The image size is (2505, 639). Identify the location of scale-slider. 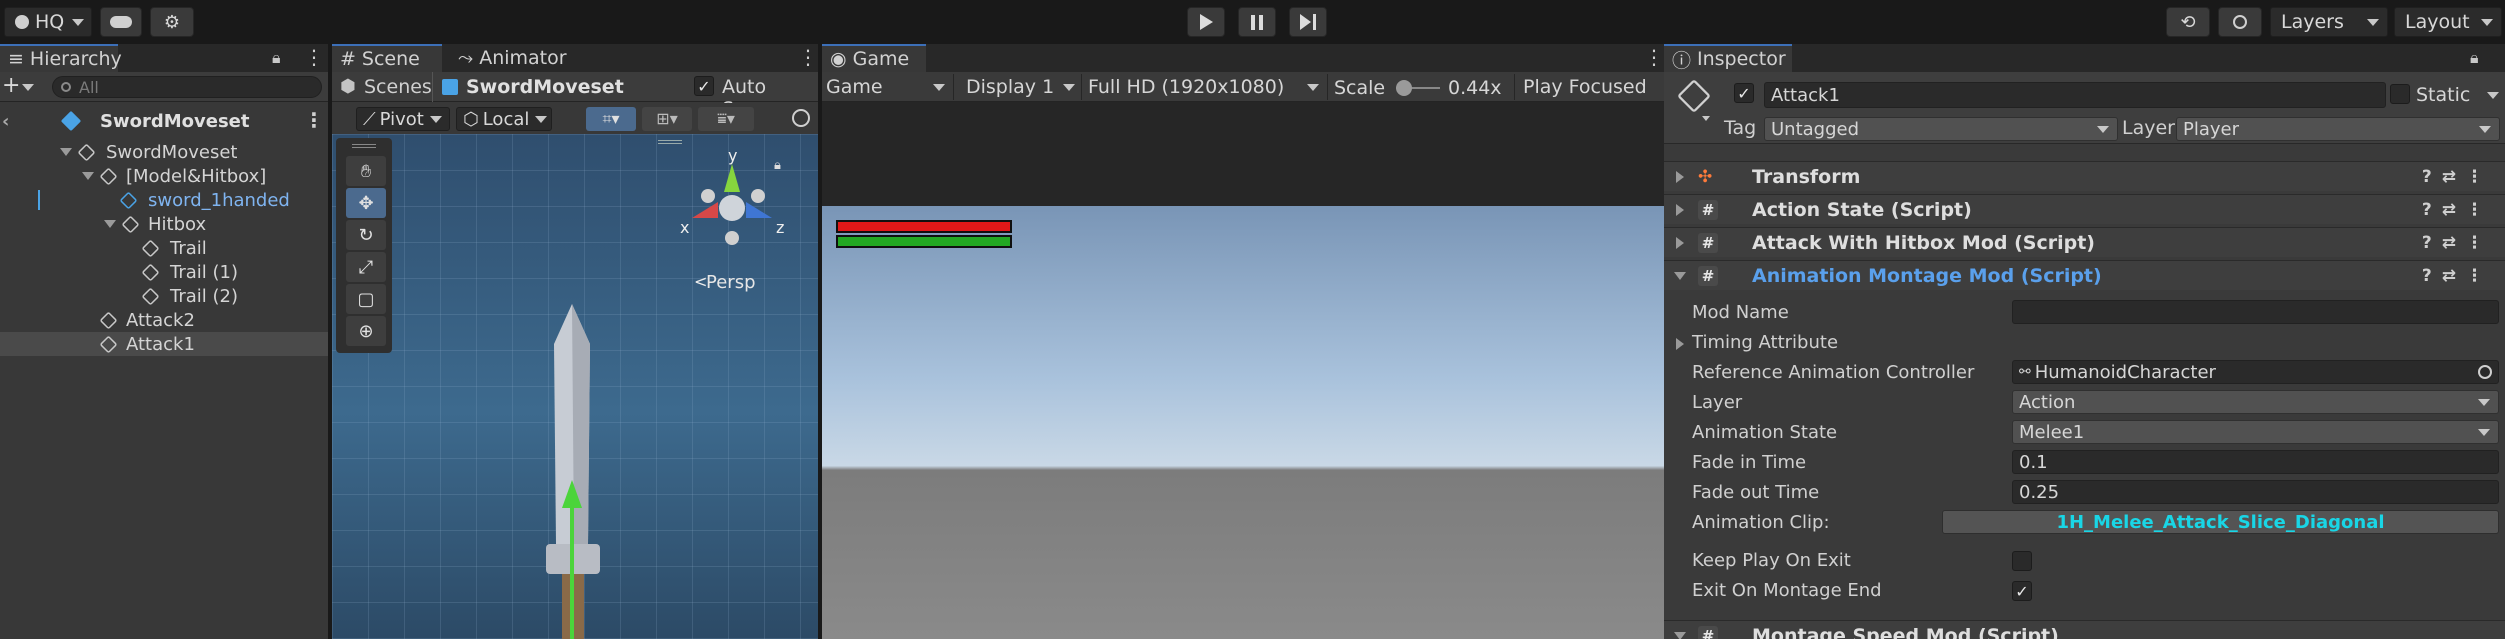
(1418, 88).